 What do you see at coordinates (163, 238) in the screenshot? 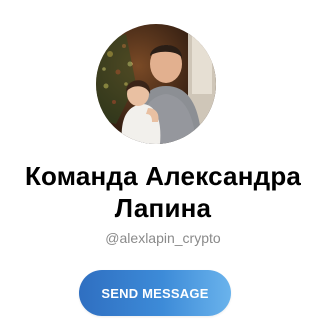
I see `username-link: @alexlapin_crypto` at bounding box center [163, 238].